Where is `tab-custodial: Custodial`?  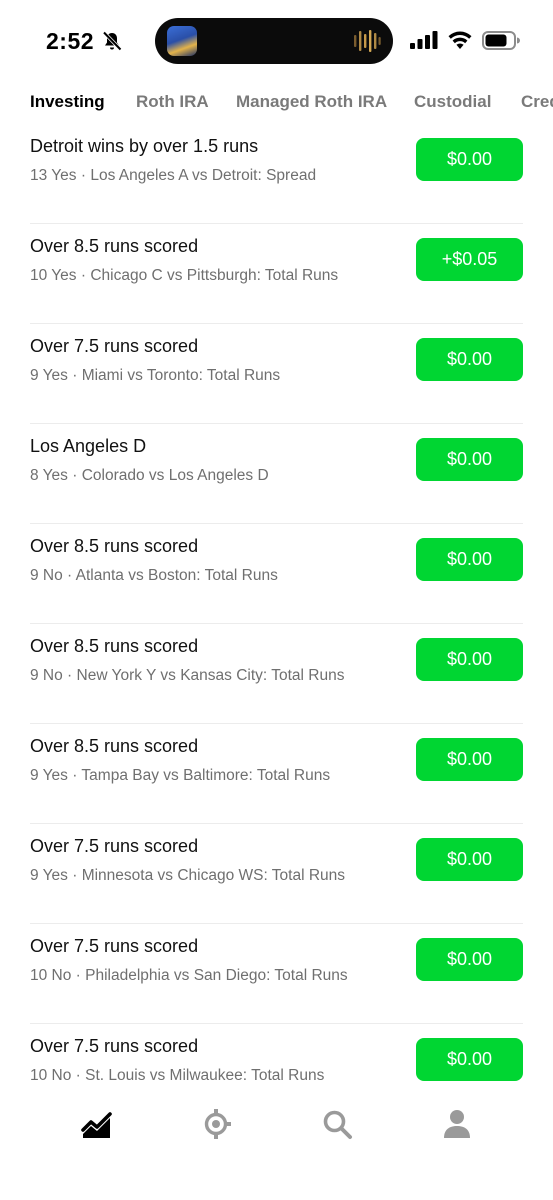 tab-custodial: Custodial is located at coordinates (452, 102).